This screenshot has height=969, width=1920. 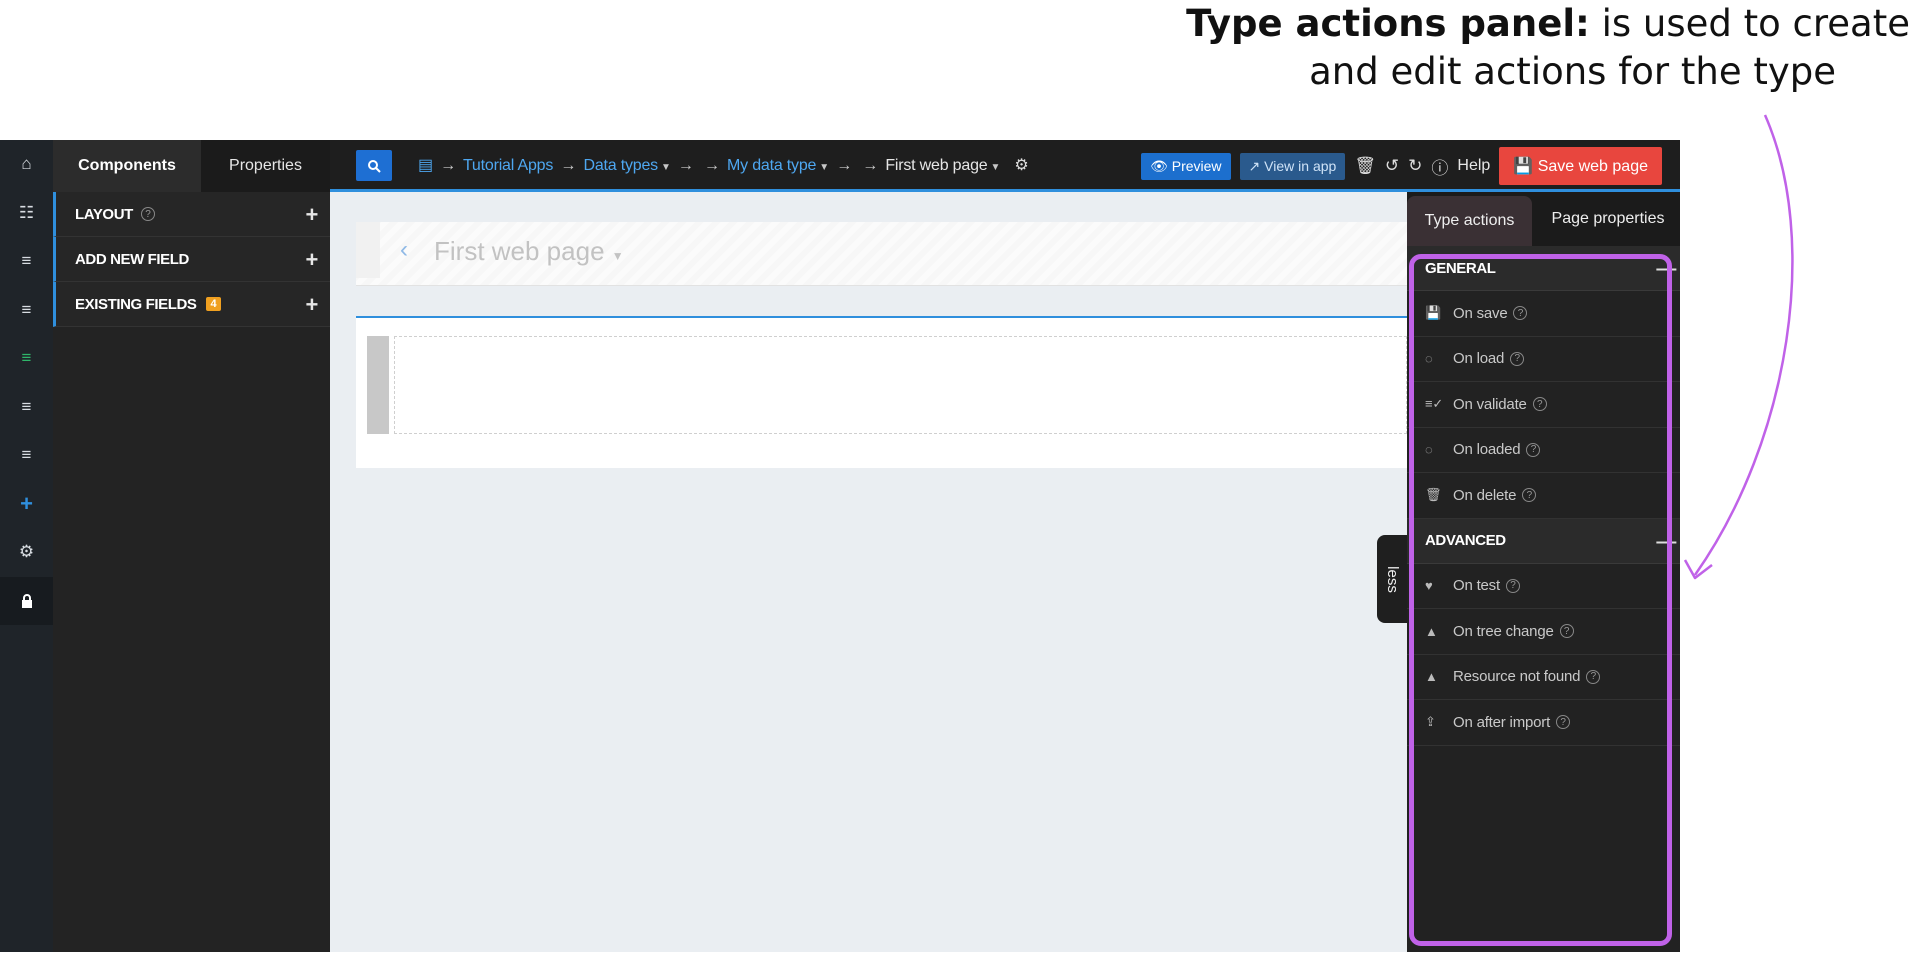 I want to click on action-resource-not-found: ▲ Resource not found?, so click(x=1543, y=677).